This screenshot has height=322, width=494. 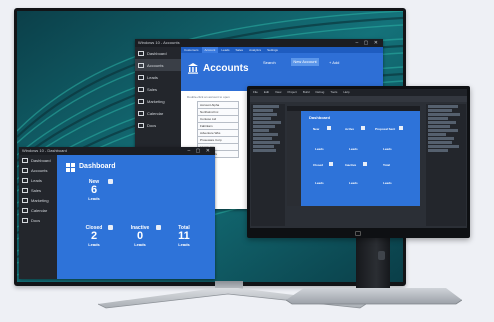 I want to click on designer-tile: Closed, so click(x=318, y=165).